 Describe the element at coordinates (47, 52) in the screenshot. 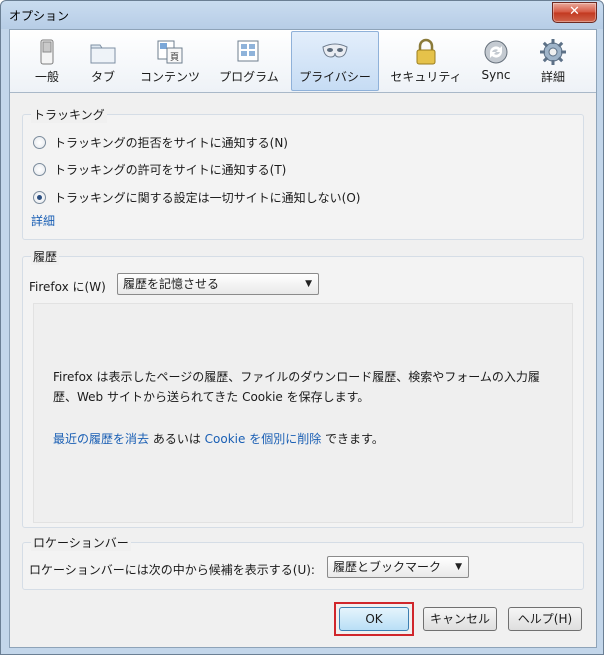

I see `switch-icon` at that location.